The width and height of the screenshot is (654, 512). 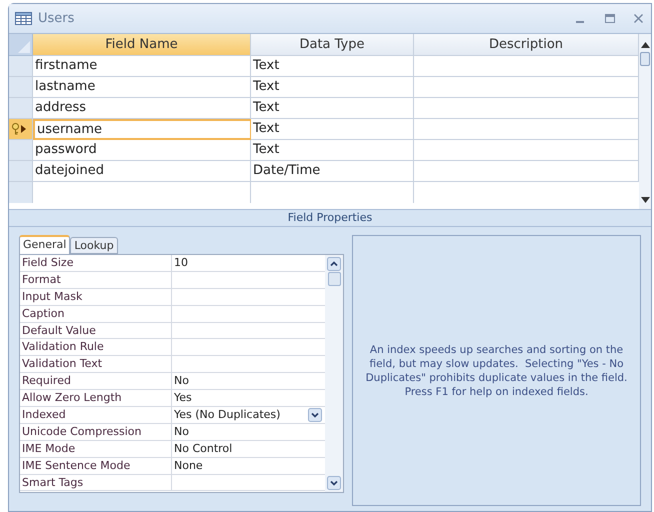 I want to click on property-label: Field Size, so click(x=96, y=263).